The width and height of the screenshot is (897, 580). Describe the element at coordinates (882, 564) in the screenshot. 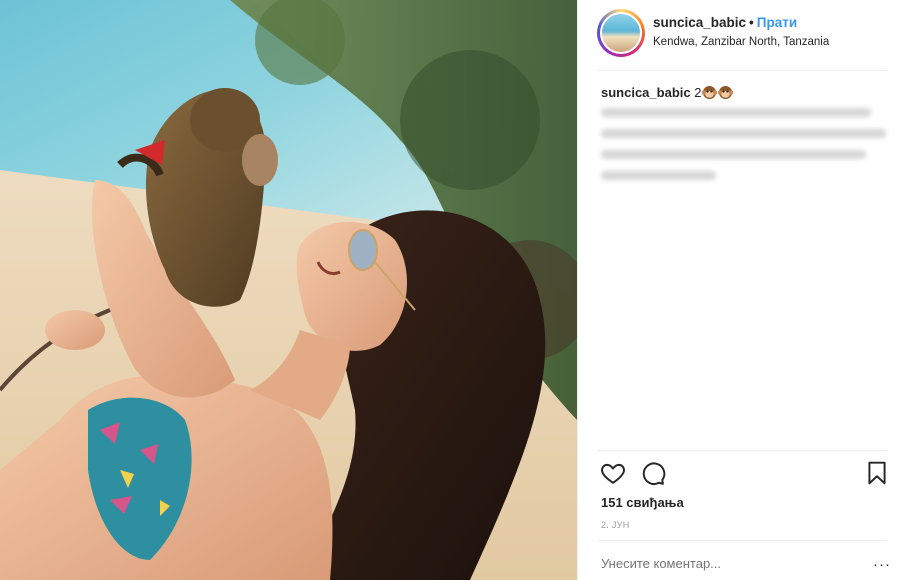

I see `more-options-icon: ···` at that location.